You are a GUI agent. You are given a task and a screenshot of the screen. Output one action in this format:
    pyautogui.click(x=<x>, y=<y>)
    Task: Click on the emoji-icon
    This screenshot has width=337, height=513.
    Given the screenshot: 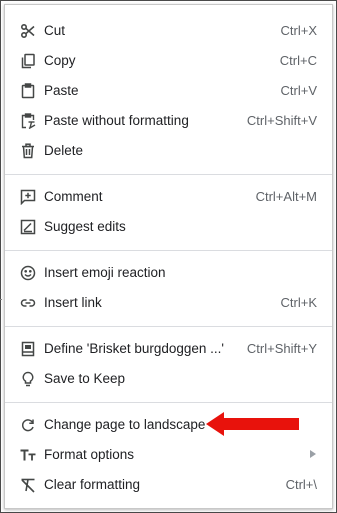 What is the action you would take?
    pyautogui.click(x=28, y=273)
    